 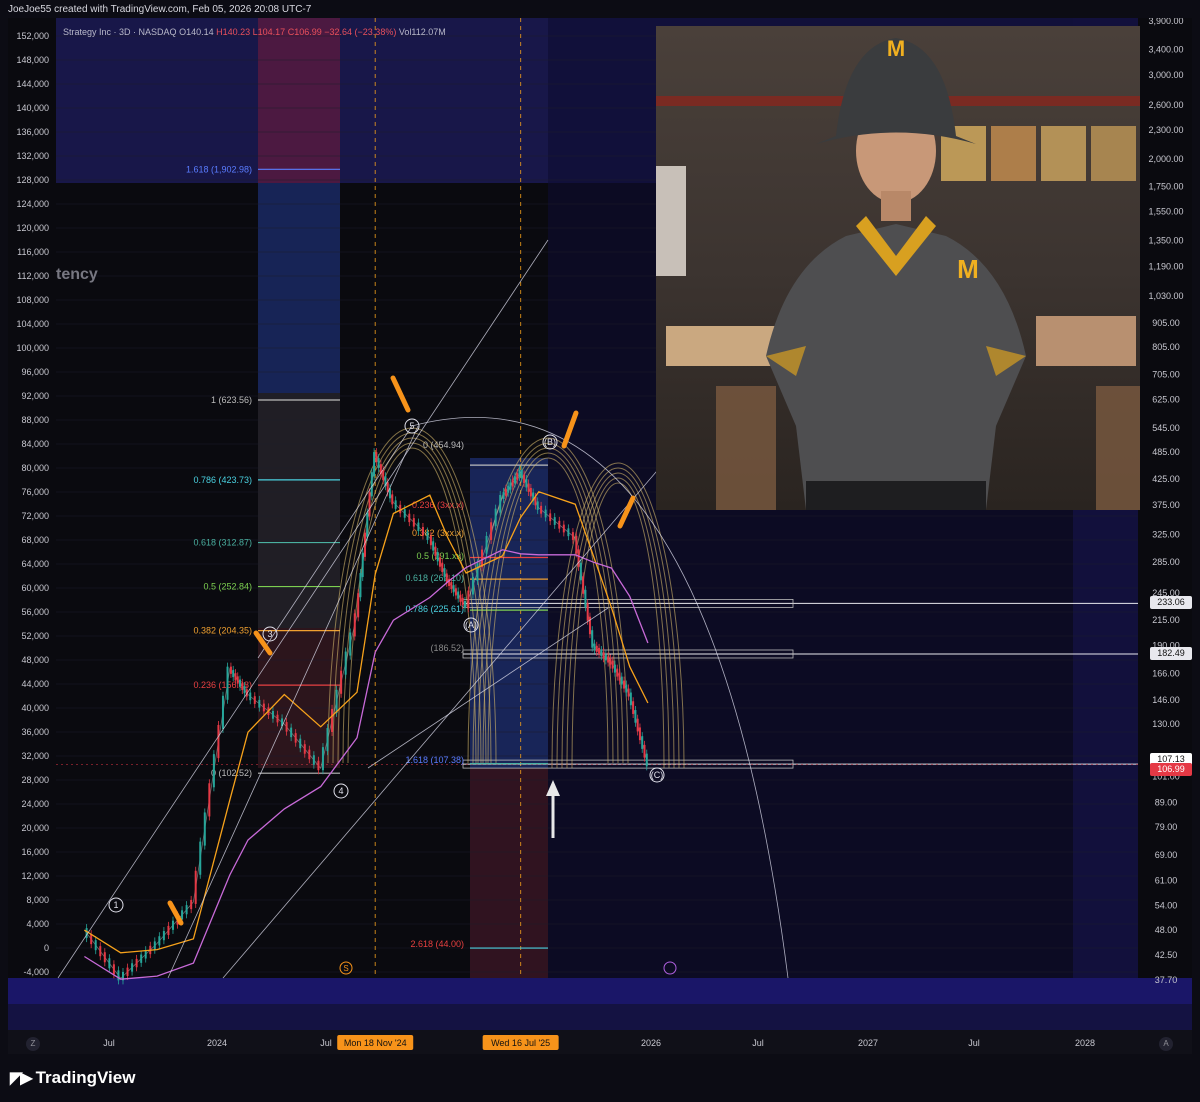 What do you see at coordinates (219, 169) in the screenshot?
I see `fib-left-label: 1.618 (1,902.98)` at bounding box center [219, 169].